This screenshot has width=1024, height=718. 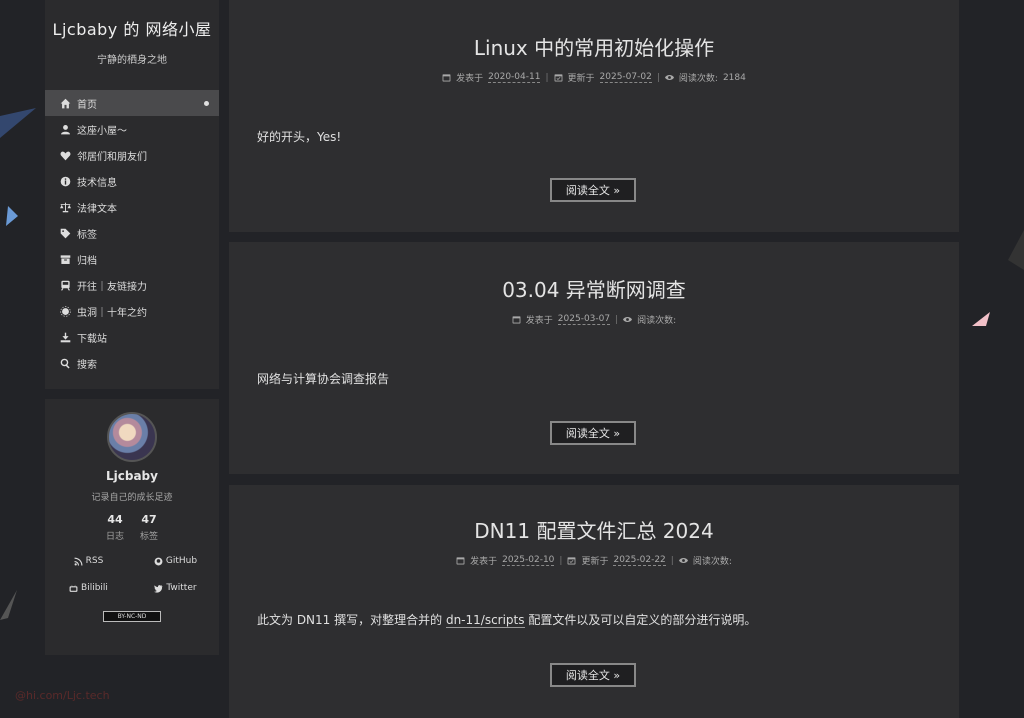 What do you see at coordinates (87, 365) in the screenshot?
I see `menu-item-label: 搜索` at bounding box center [87, 365].